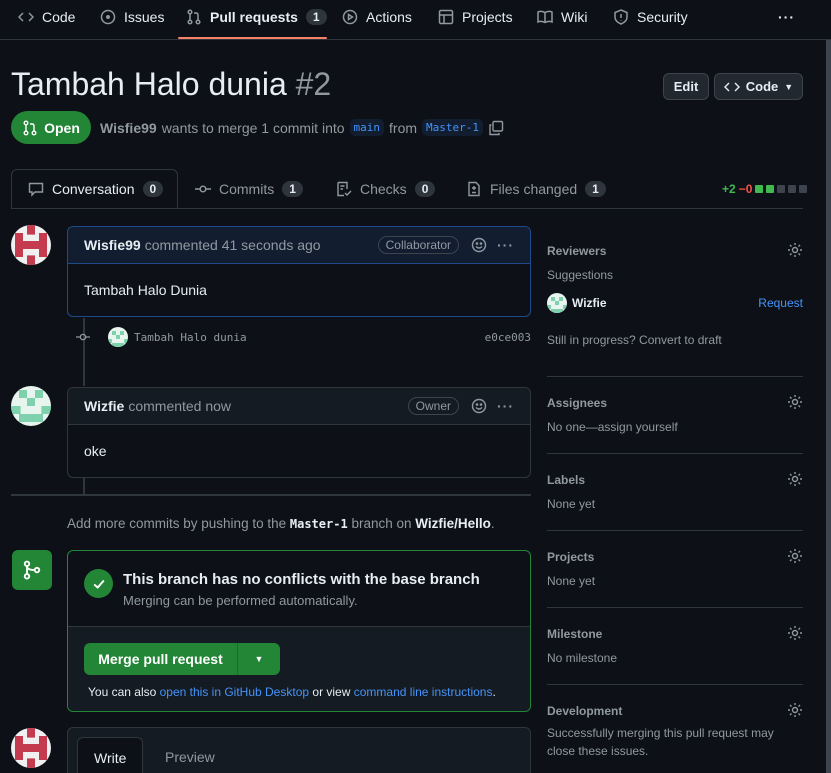 This screenshot has width=831, height=773. What do you see at coordinates (536, 189) in the screenshot?
I see `tab-files-changed: Files changed 1` at bounding box center [536, 189].